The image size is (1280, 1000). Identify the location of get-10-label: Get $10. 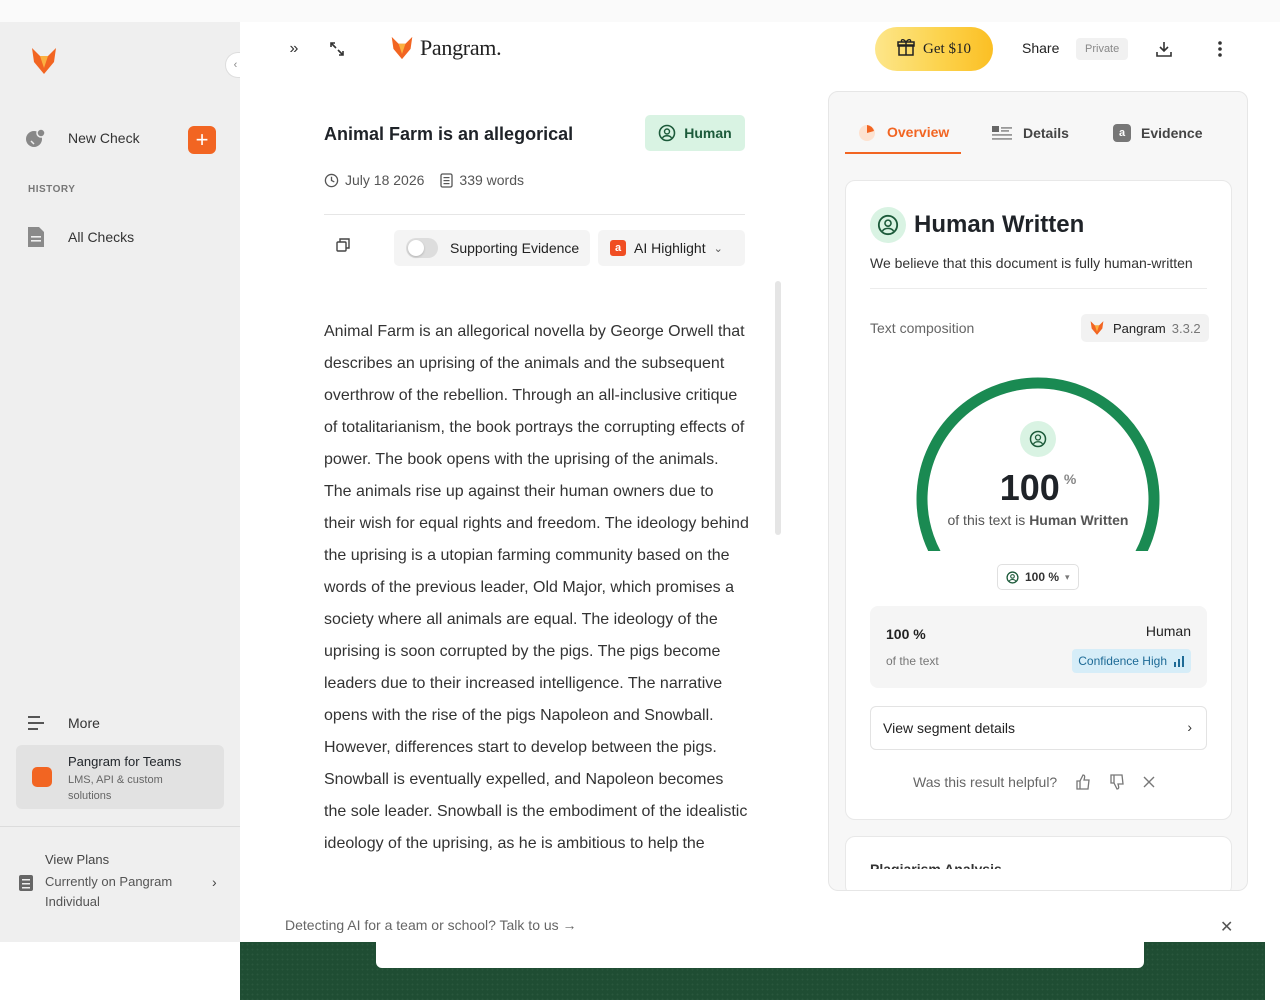
(947, 48).